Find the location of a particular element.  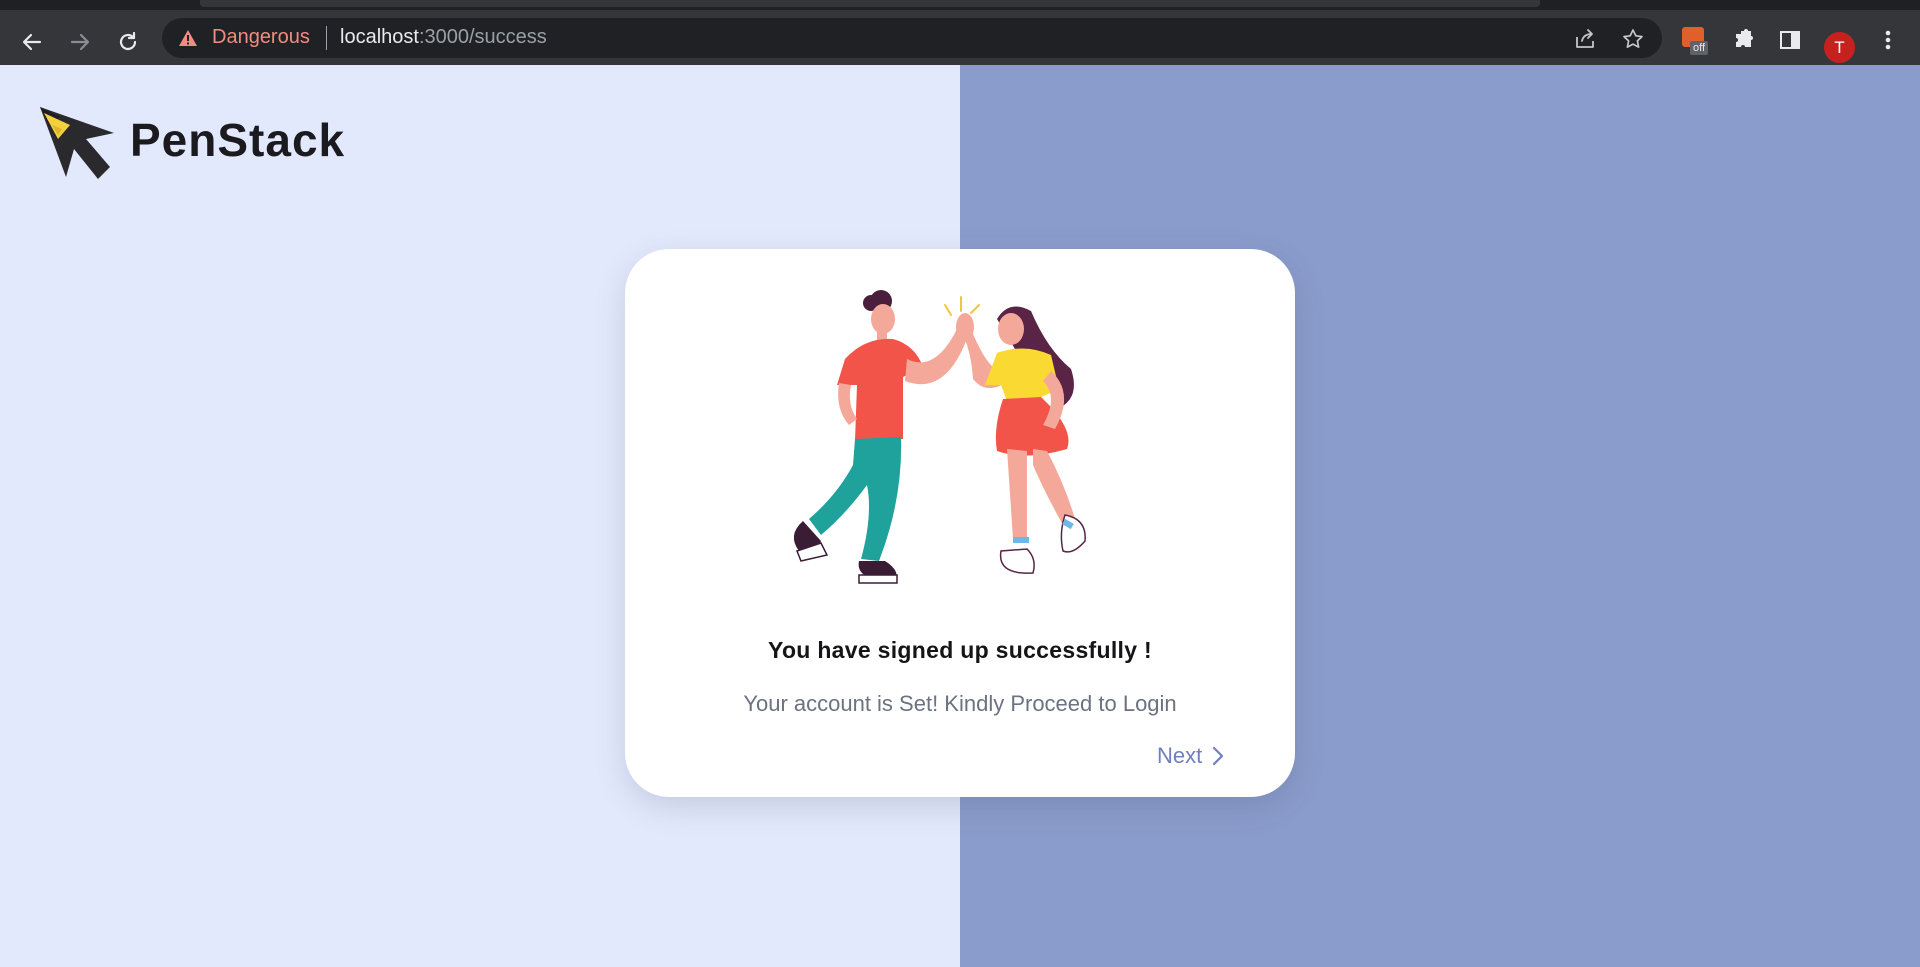

url-text: localhost:3000/success is located at coordinates (443, 37).